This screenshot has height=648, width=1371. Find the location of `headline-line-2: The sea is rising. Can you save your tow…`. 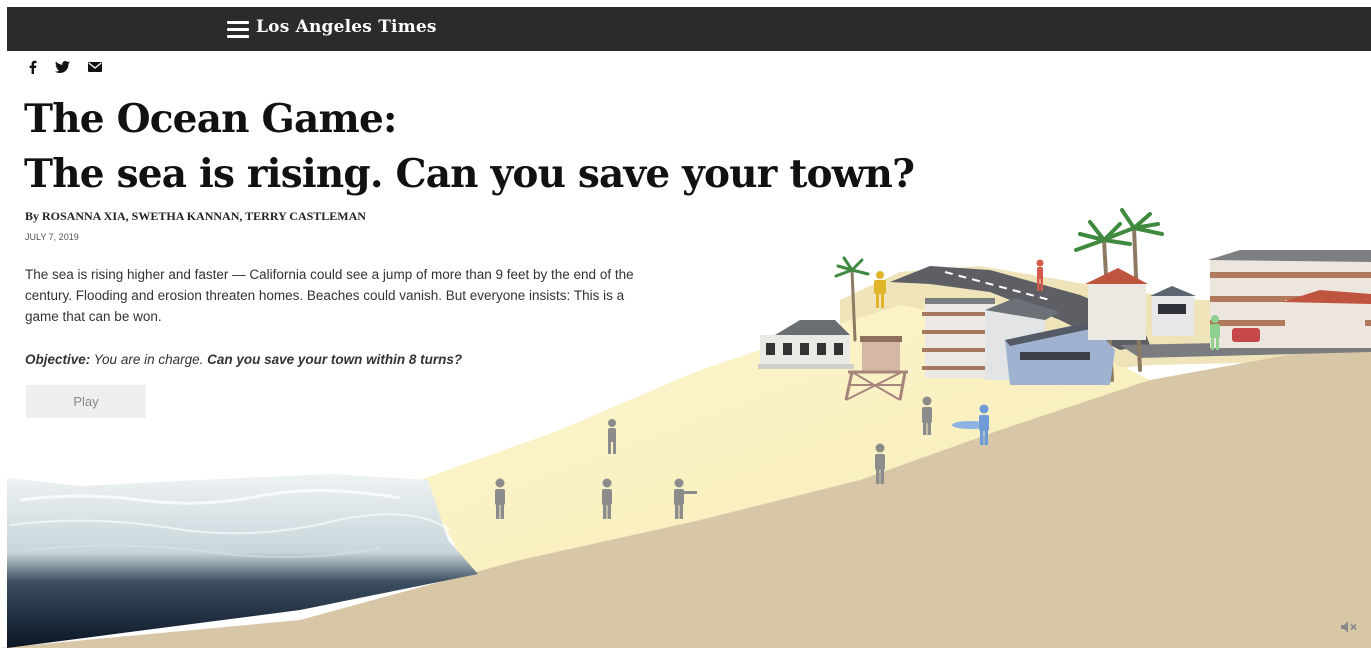

headline-line-2: The sea is rising. Can you save your tow… is located at coordinates (469, 174).